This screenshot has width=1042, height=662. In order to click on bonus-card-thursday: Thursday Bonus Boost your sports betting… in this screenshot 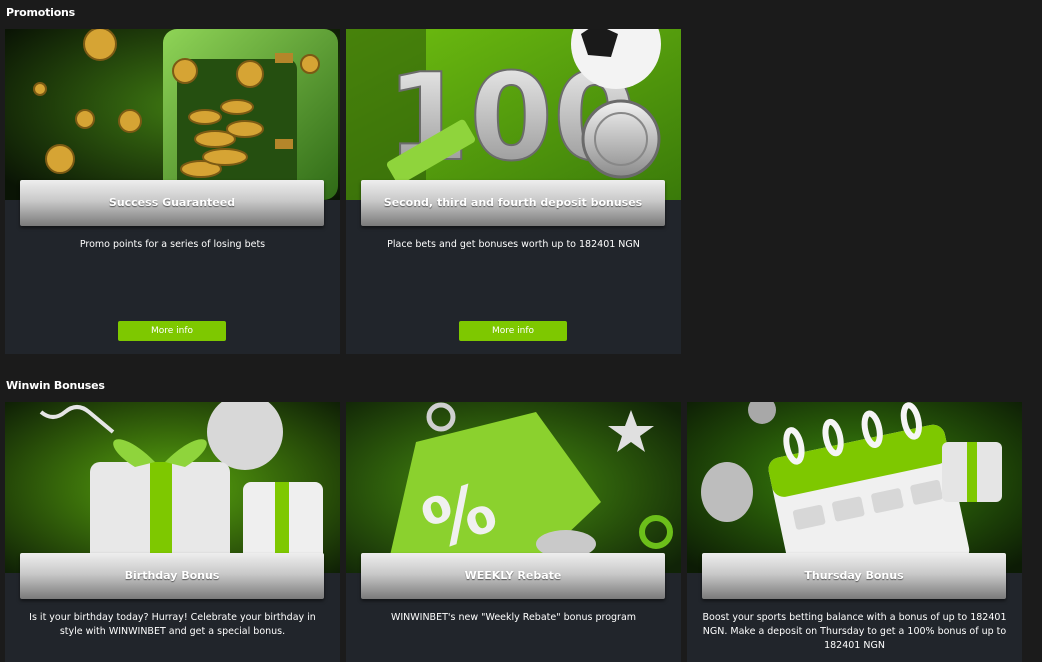, I will do `click(854, 532)`.